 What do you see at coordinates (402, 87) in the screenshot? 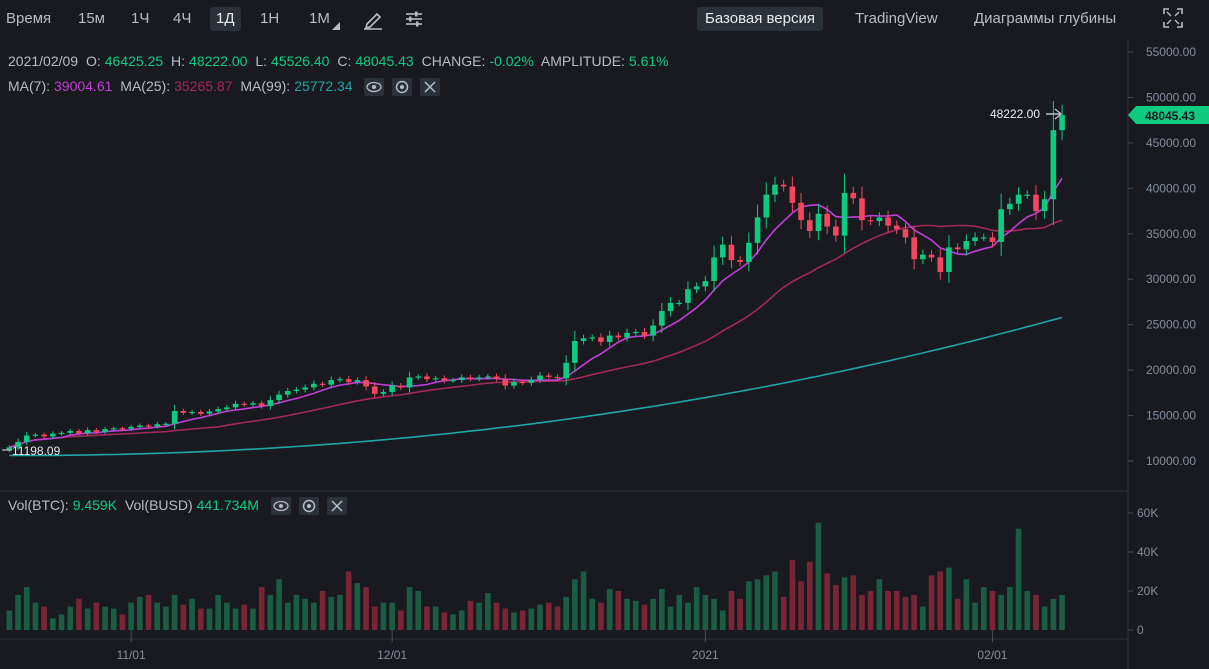
I see `ma-settings-button` at bounding box center [402, 87].